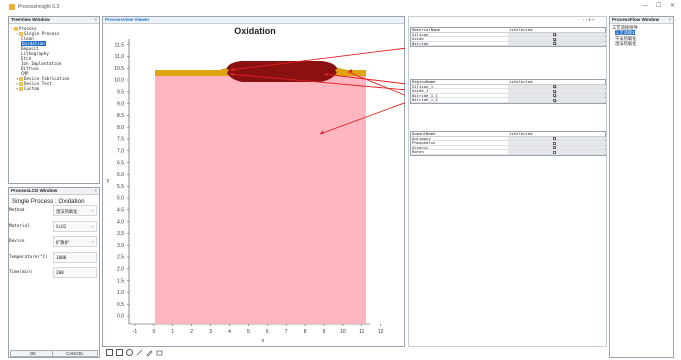 The image size is (681, 360). What do you see at coordinates (120, 116) in the screenshot?
I see `y-tick-label: 8.5` at bounding box center [120, 116].